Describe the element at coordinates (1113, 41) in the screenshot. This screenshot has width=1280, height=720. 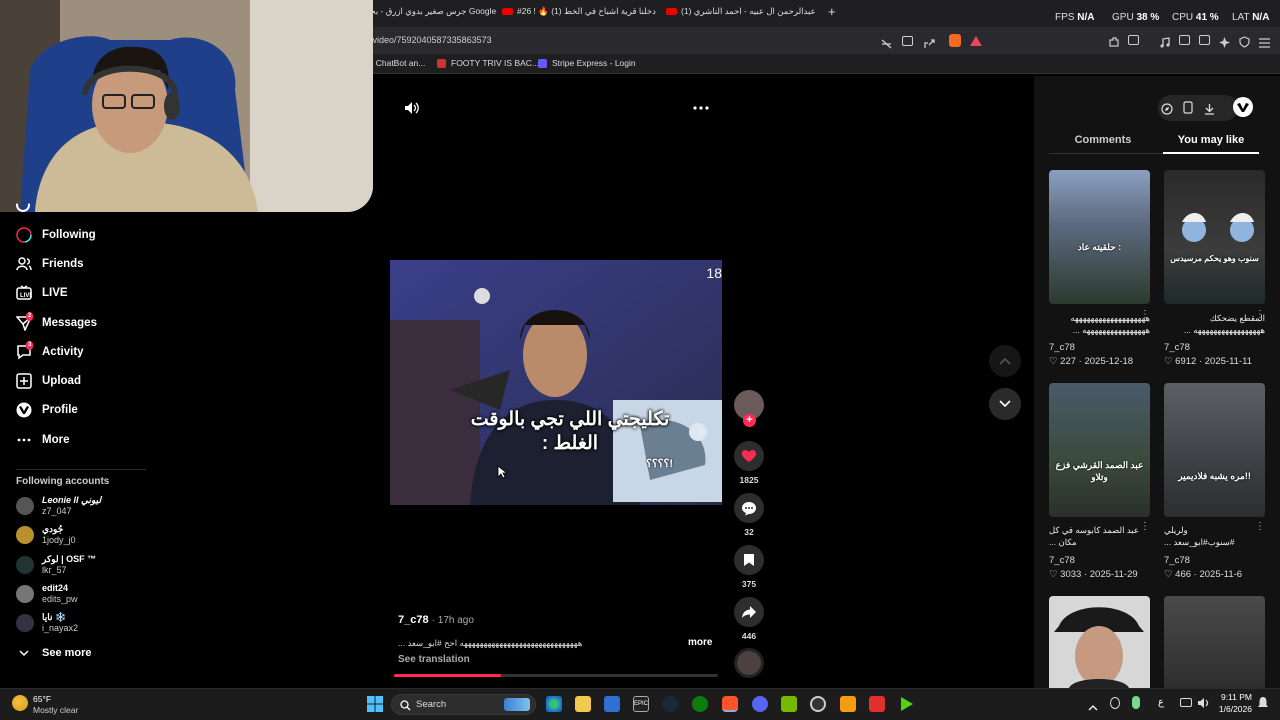
I see `extensions-icon` at that location.